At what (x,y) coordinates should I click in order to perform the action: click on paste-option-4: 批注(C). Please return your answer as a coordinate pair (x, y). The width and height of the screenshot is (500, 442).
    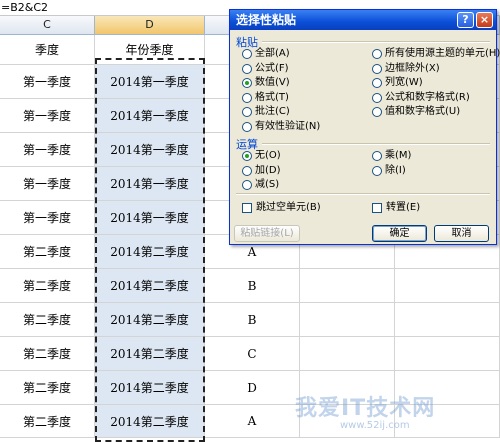
    Looking at the image, I should click on (266, 112).